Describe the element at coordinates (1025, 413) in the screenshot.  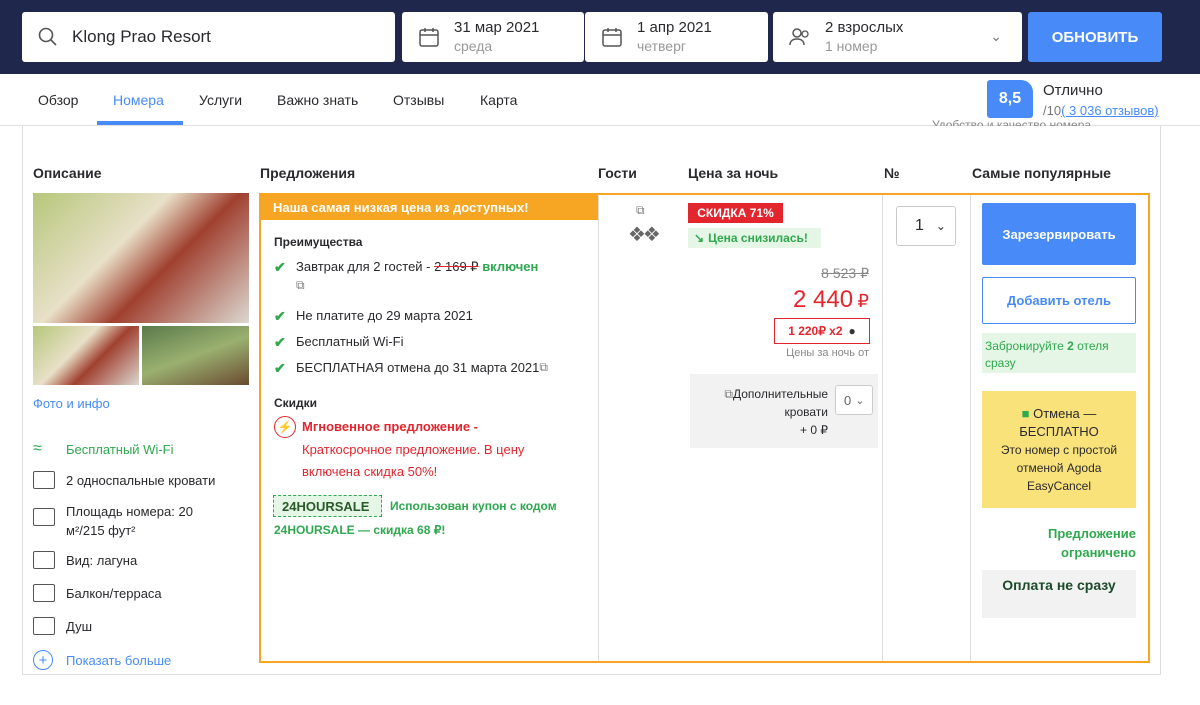
I see `shield-icon: ■` at that location.